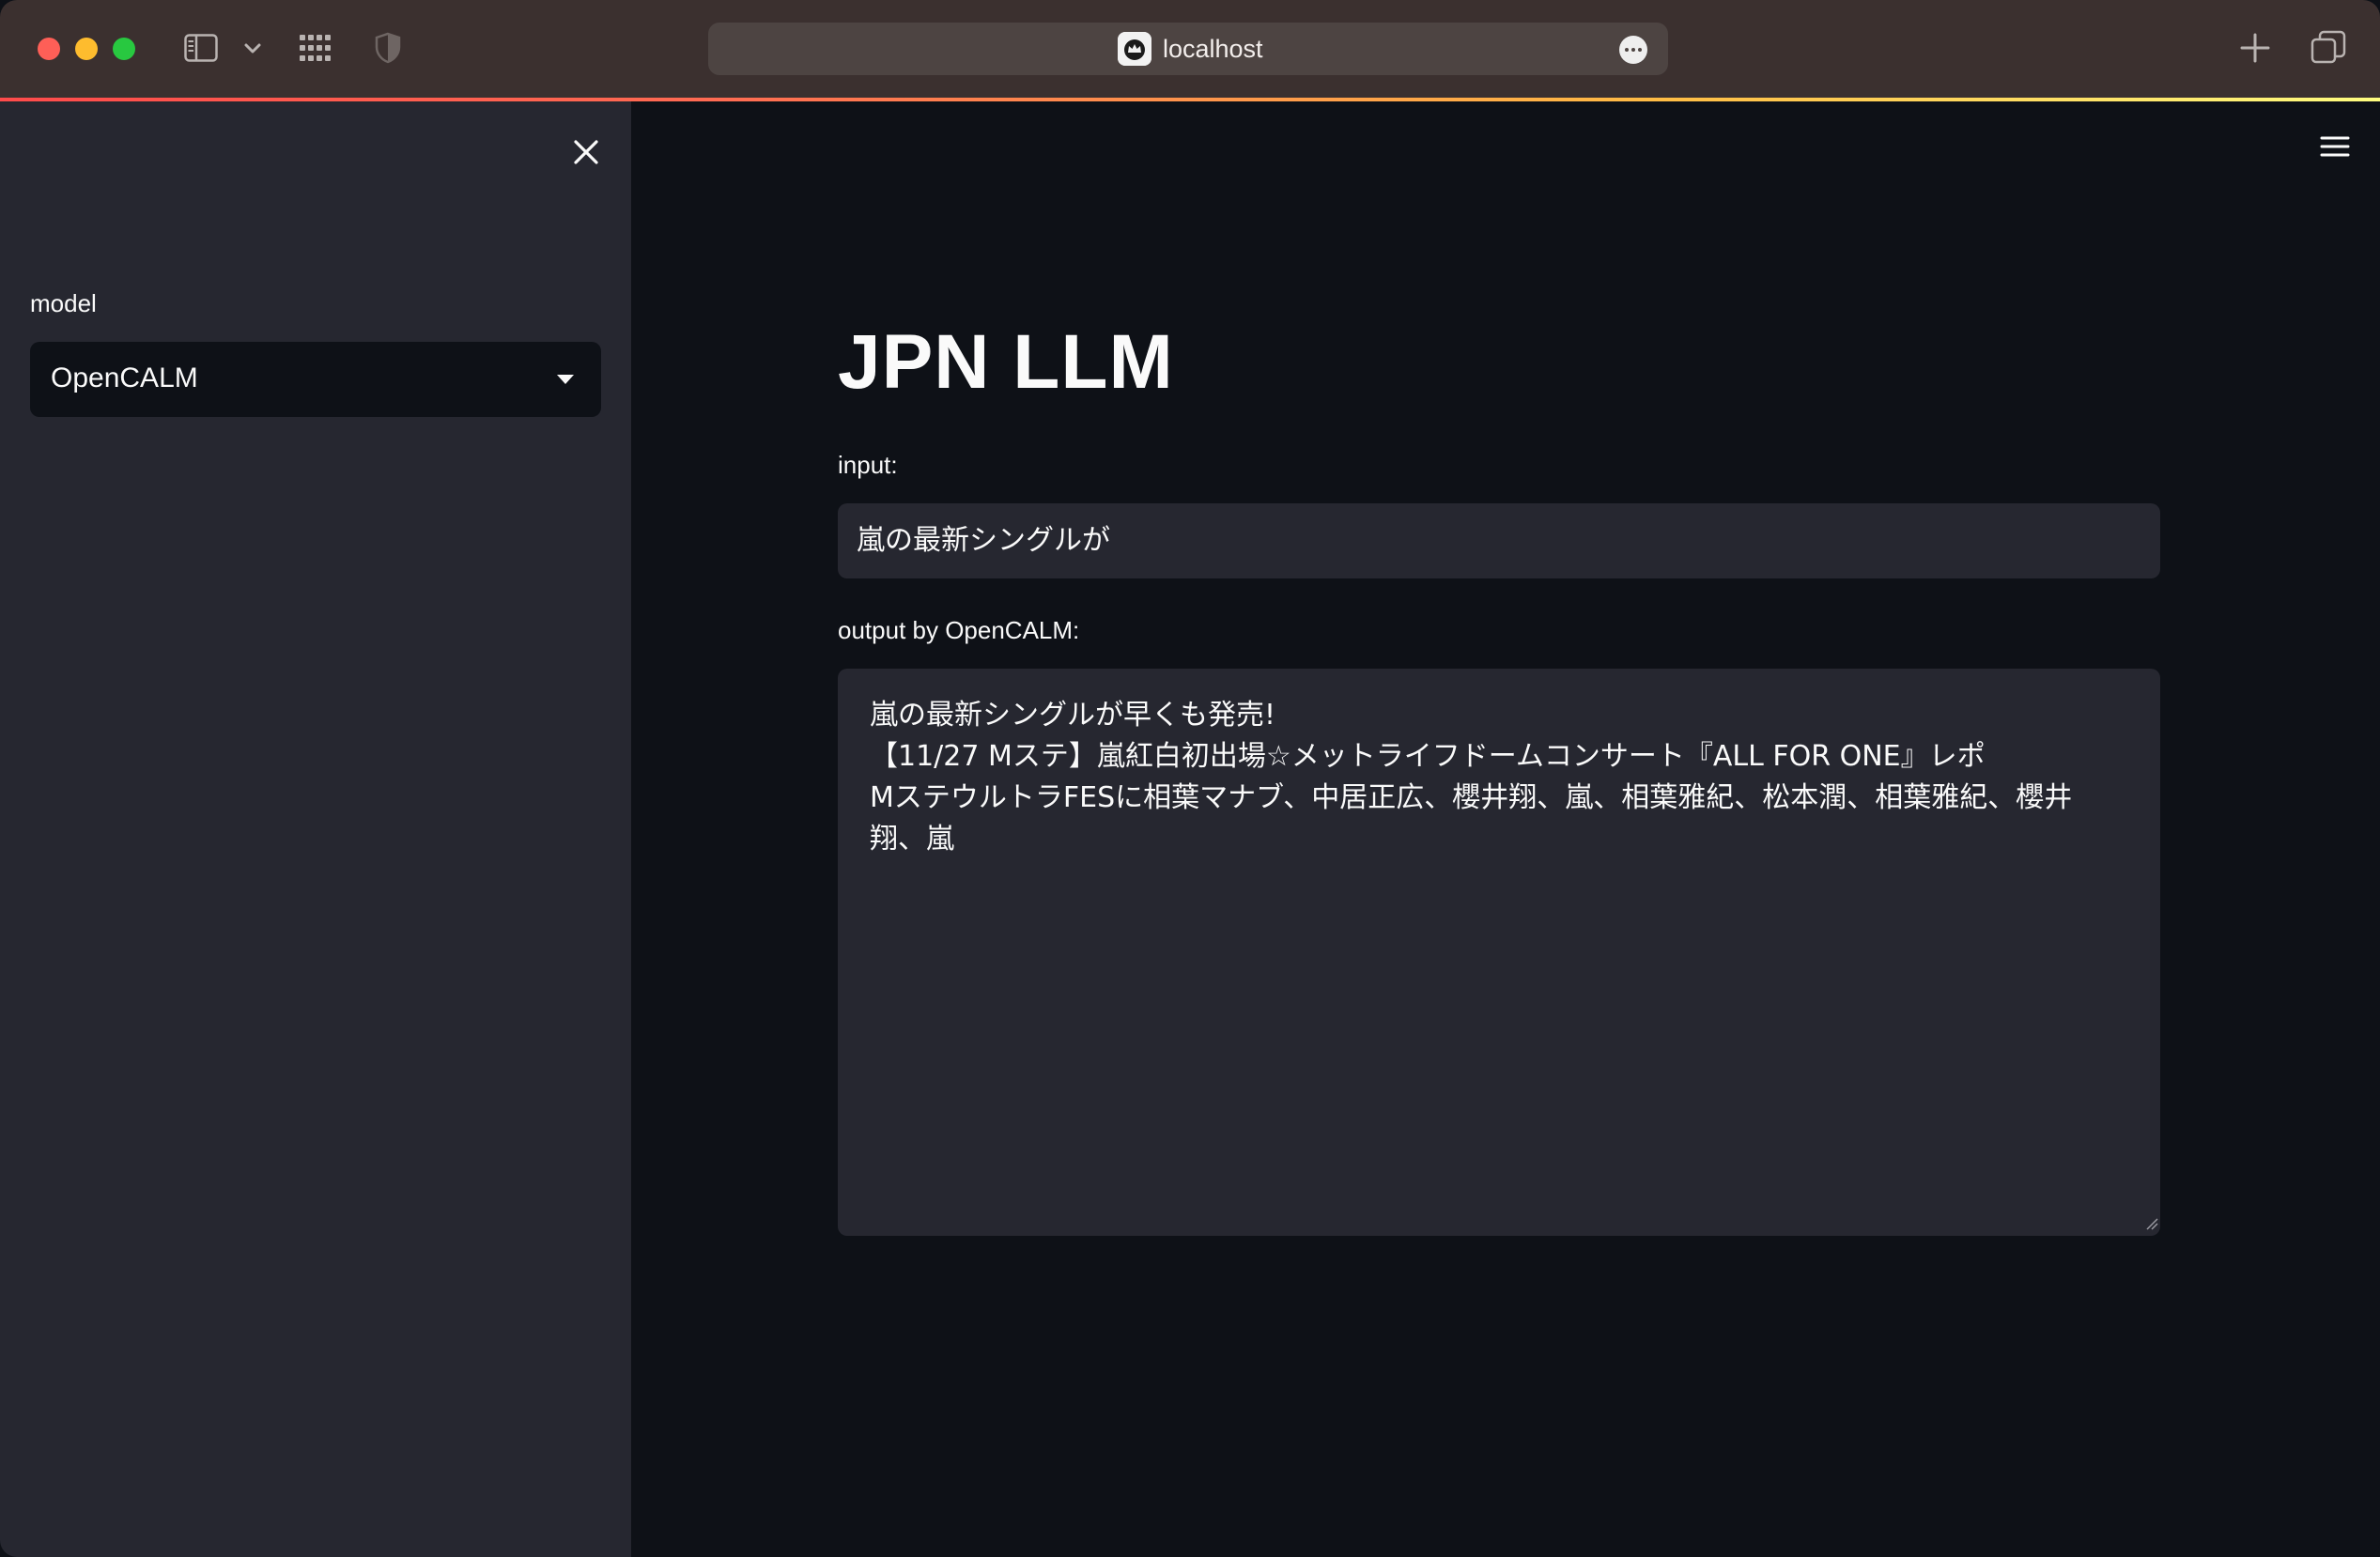  What do you see at coordinates (86, 49) in the screenshot?
I see `window-minimize-button` at bounding box center [86, 49].